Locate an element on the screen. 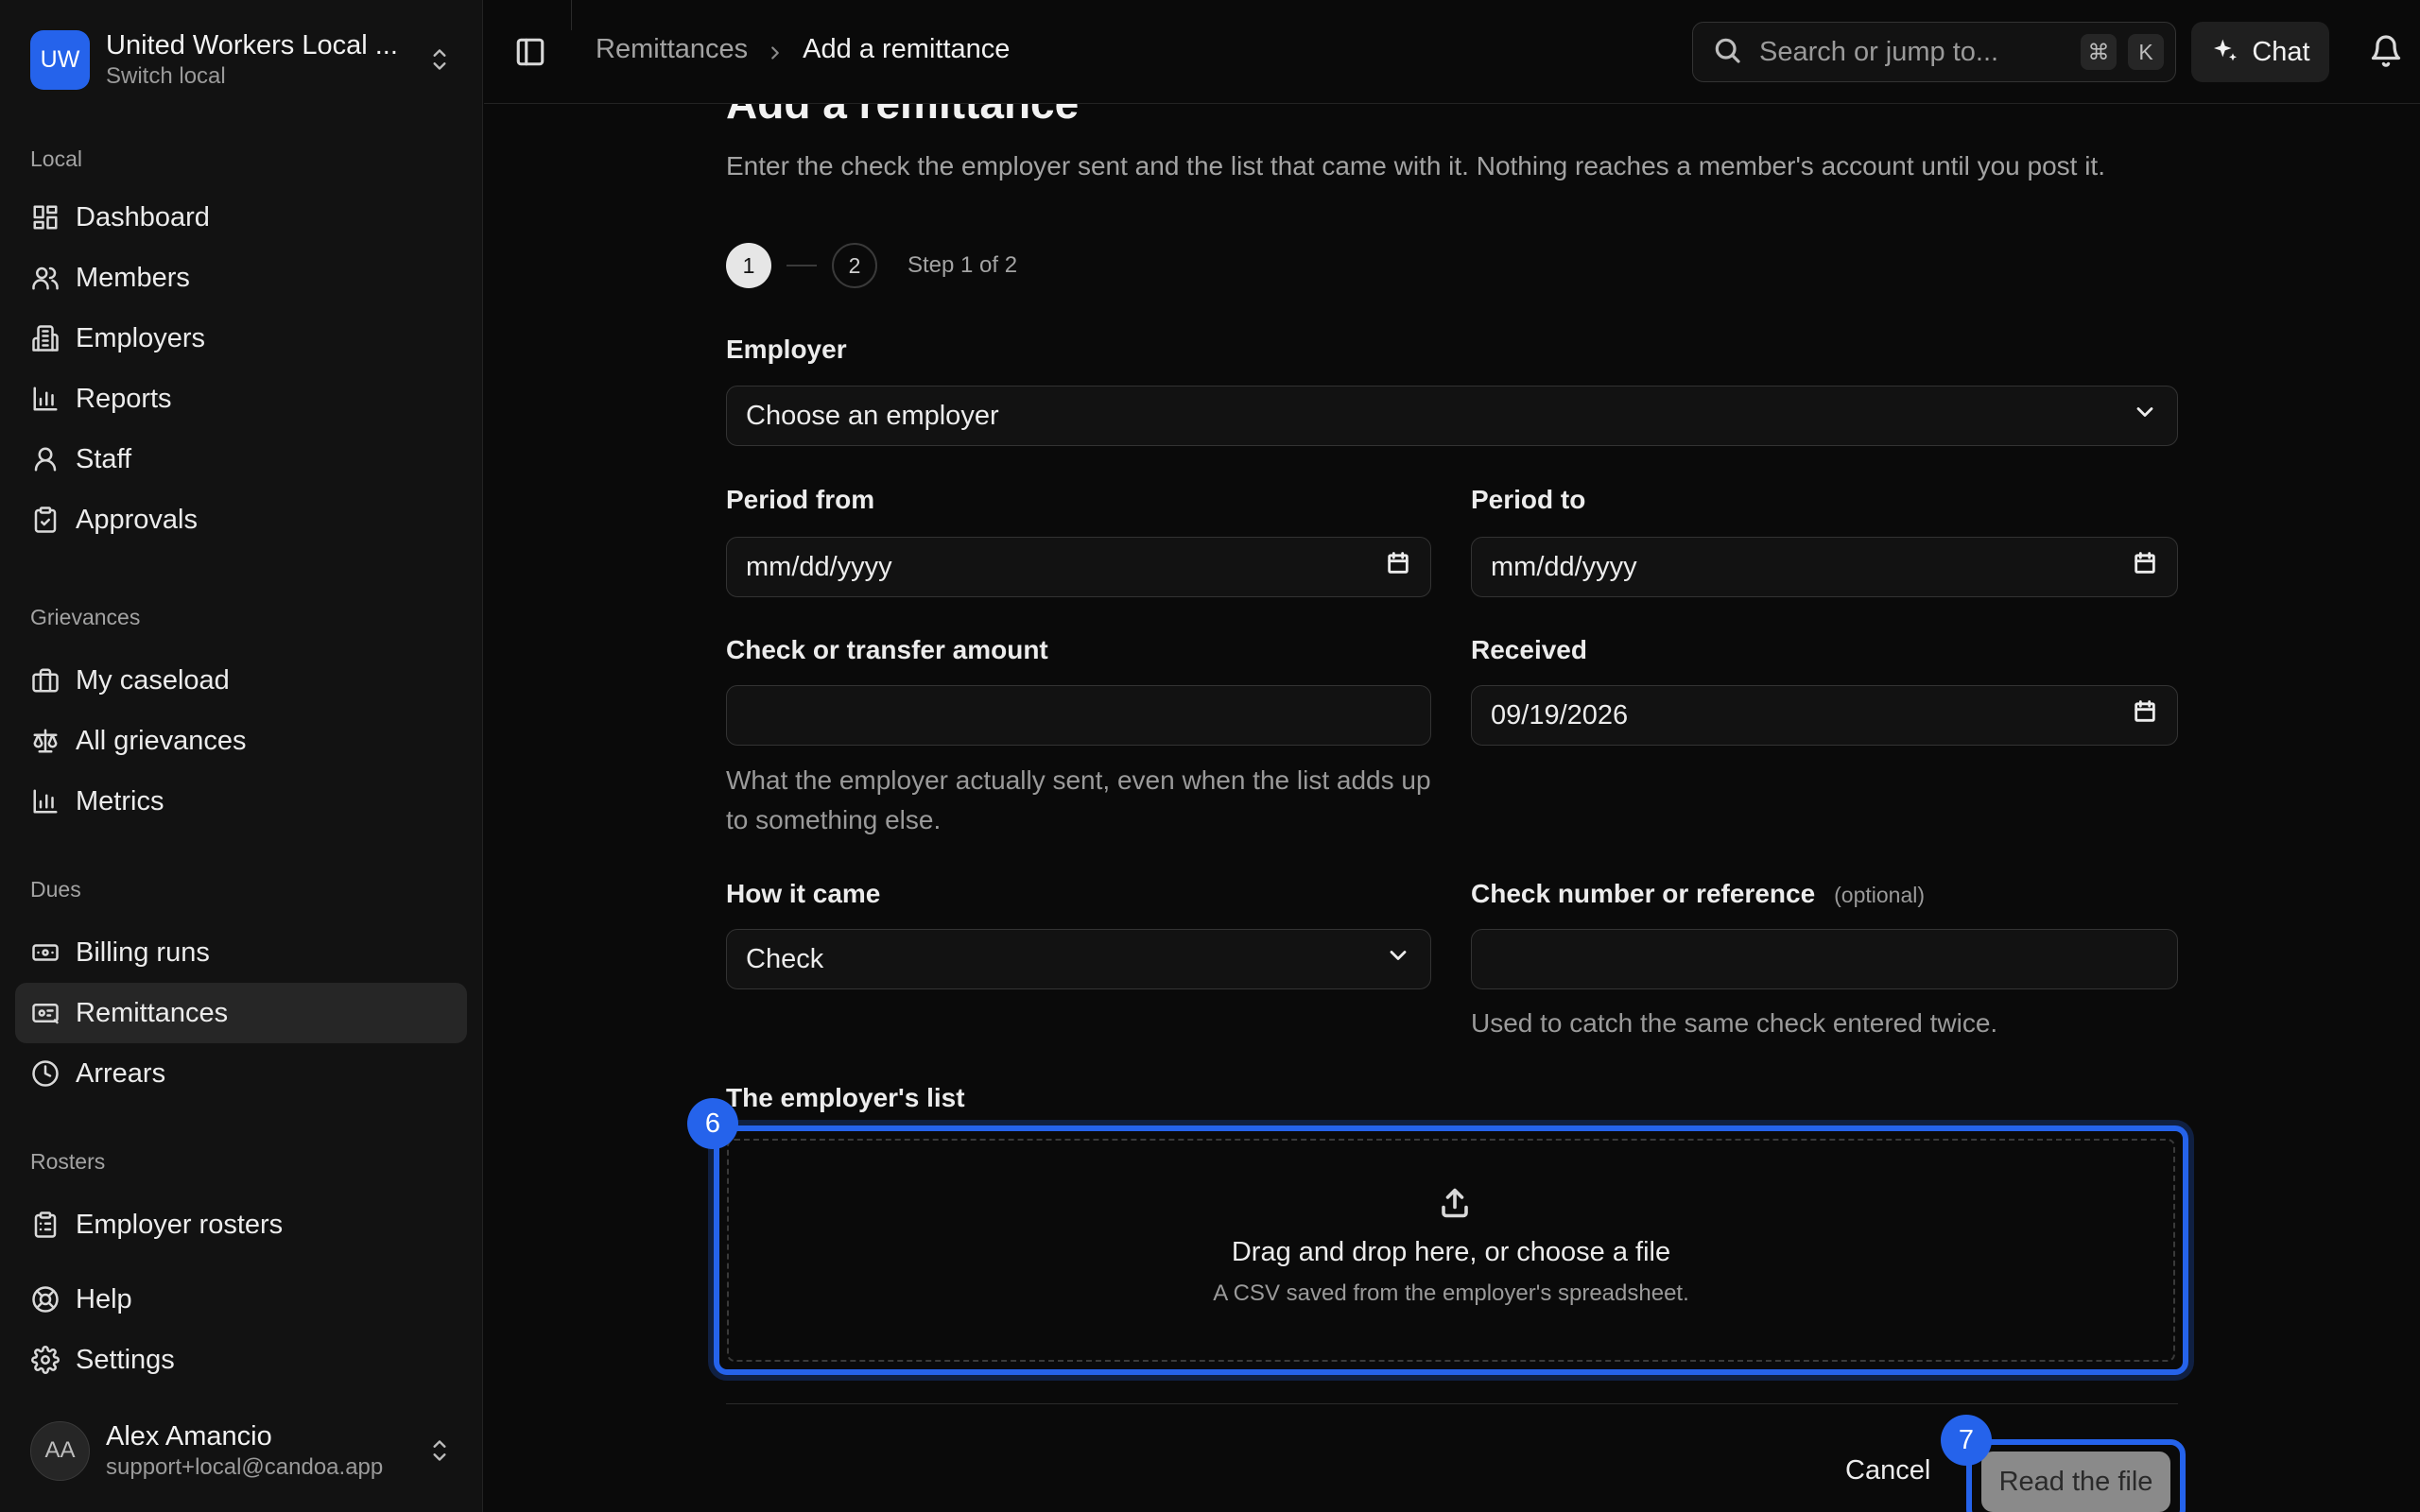 The width and height of the screenshot is (2420, 1512). user-name: Alex Amancio is located at coordinates (189, 1436).